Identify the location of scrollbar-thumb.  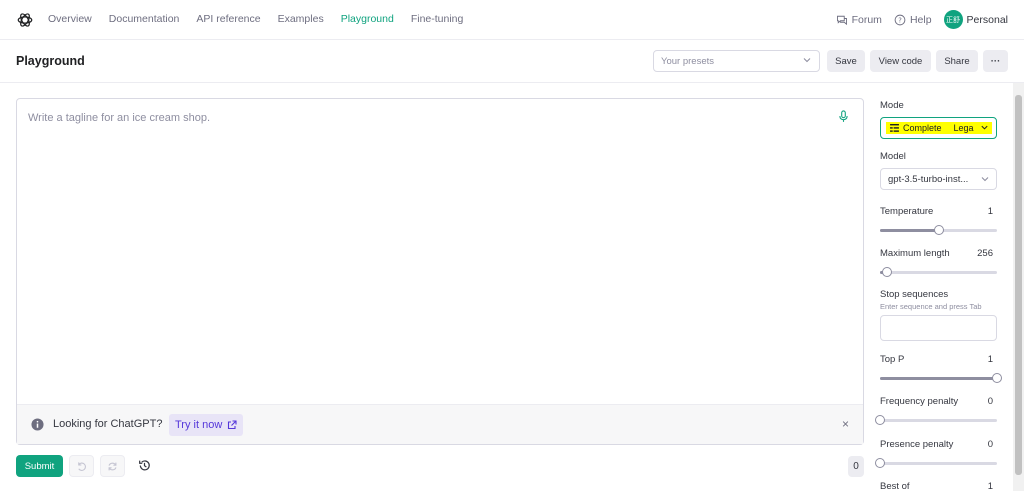
(1018, 285).